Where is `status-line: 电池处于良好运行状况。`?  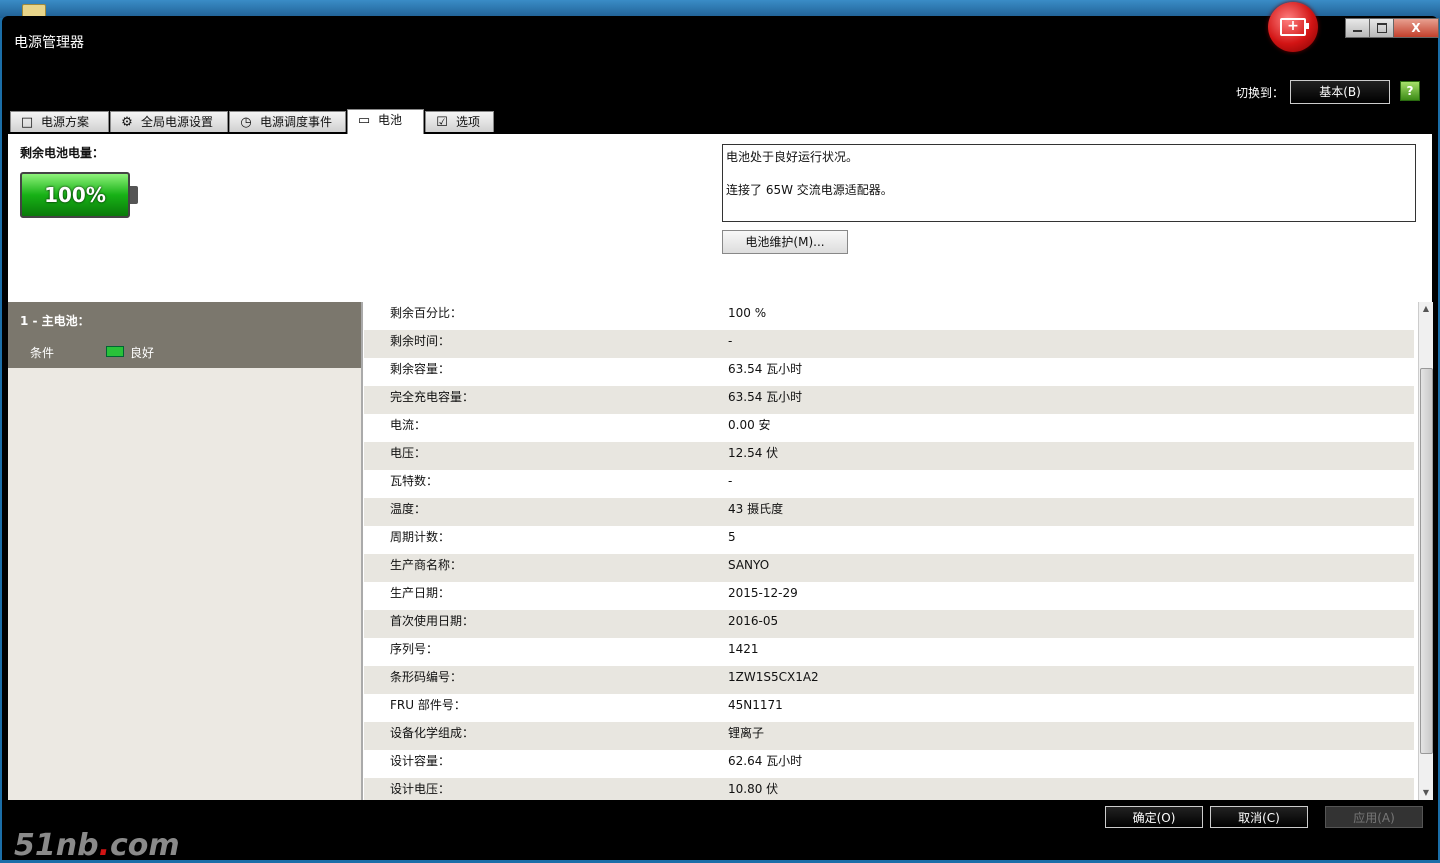
status-line: 电池处于良好运行状况。 is located at coordinates (792, 157).